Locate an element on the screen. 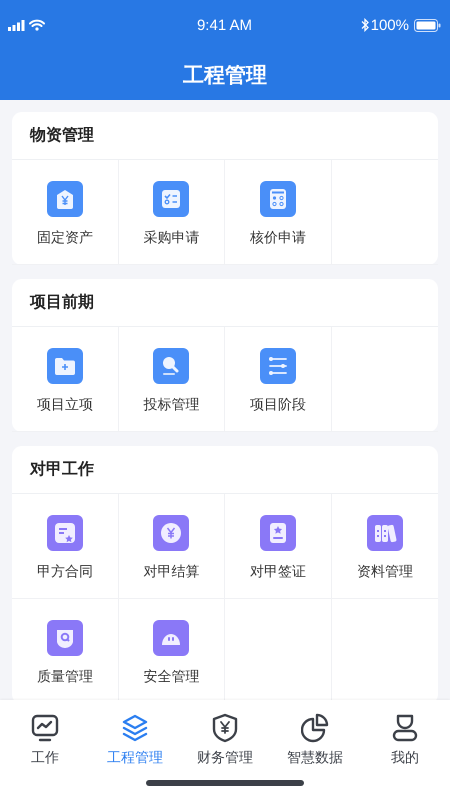 The image size is (450, 800). tab: 工程管理 is located at coordinates (135, 740).